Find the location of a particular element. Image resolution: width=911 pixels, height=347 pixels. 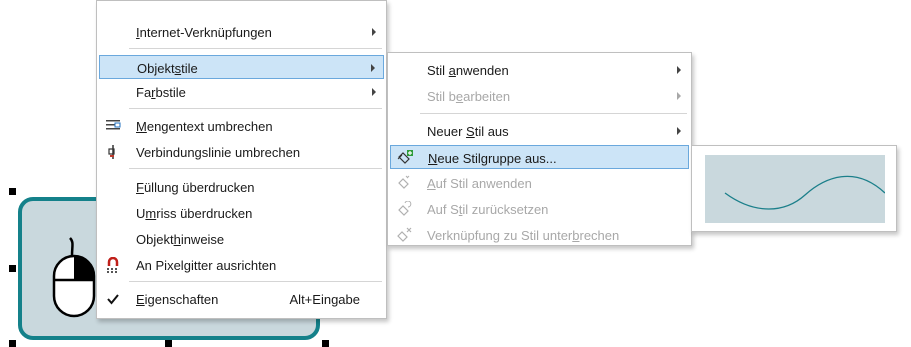

selection-handle-bottom-left is located at coordinates (12, 343).